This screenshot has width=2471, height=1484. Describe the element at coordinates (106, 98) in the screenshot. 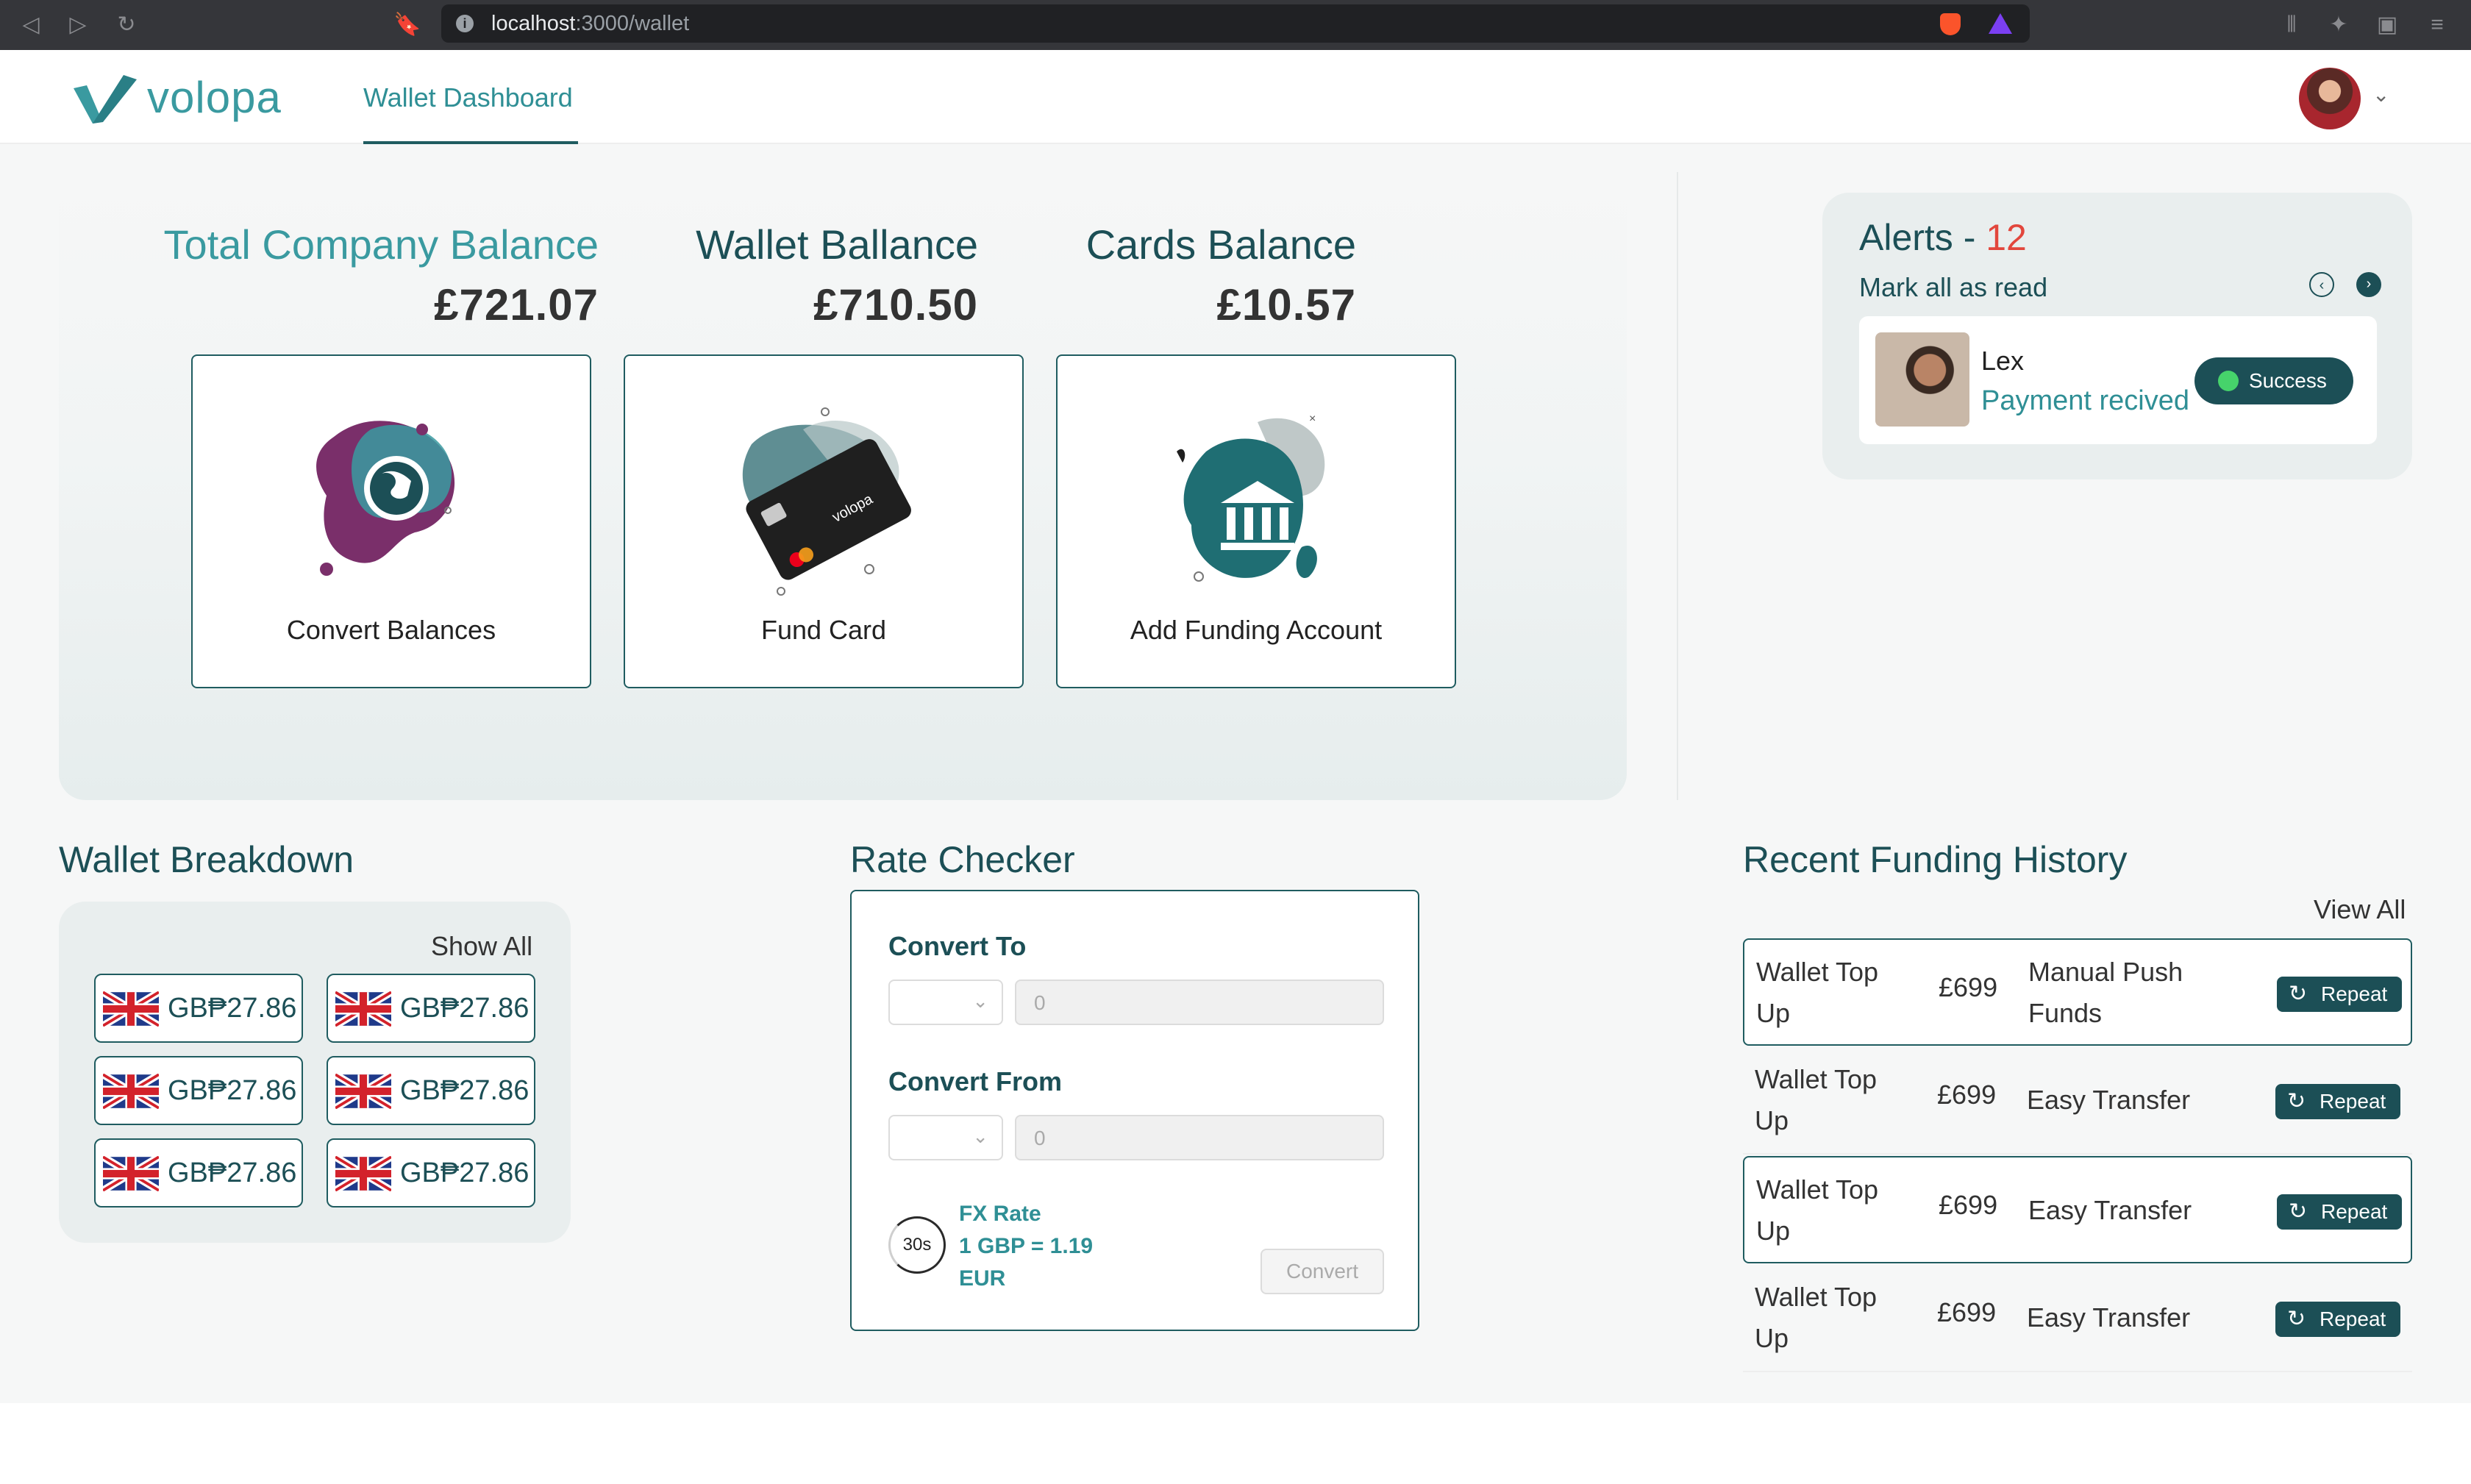

I see `volopa-logo-icon` at that location.